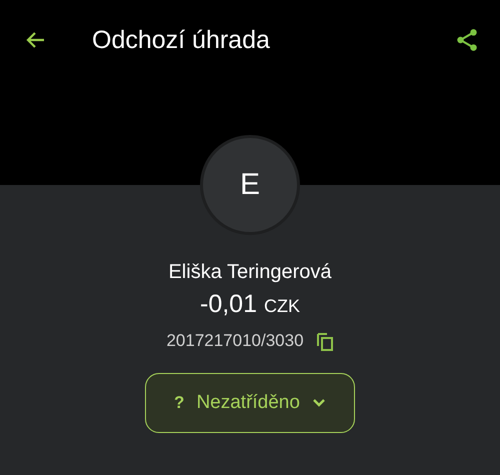 The width and height of the screenshot is (500, 475). What do you see at coordinates (181, 40) in the screenshot?
I see `screen-title: Odchozí úhrada` at bounding box center [181, 40].